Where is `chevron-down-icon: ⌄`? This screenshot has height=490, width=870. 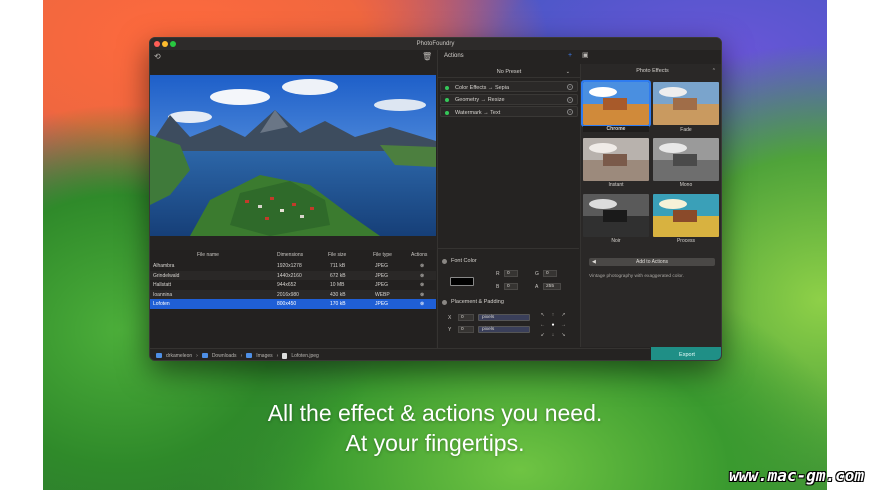
chevron-down-icon: ⌄ is located at coordinates (567, 72).